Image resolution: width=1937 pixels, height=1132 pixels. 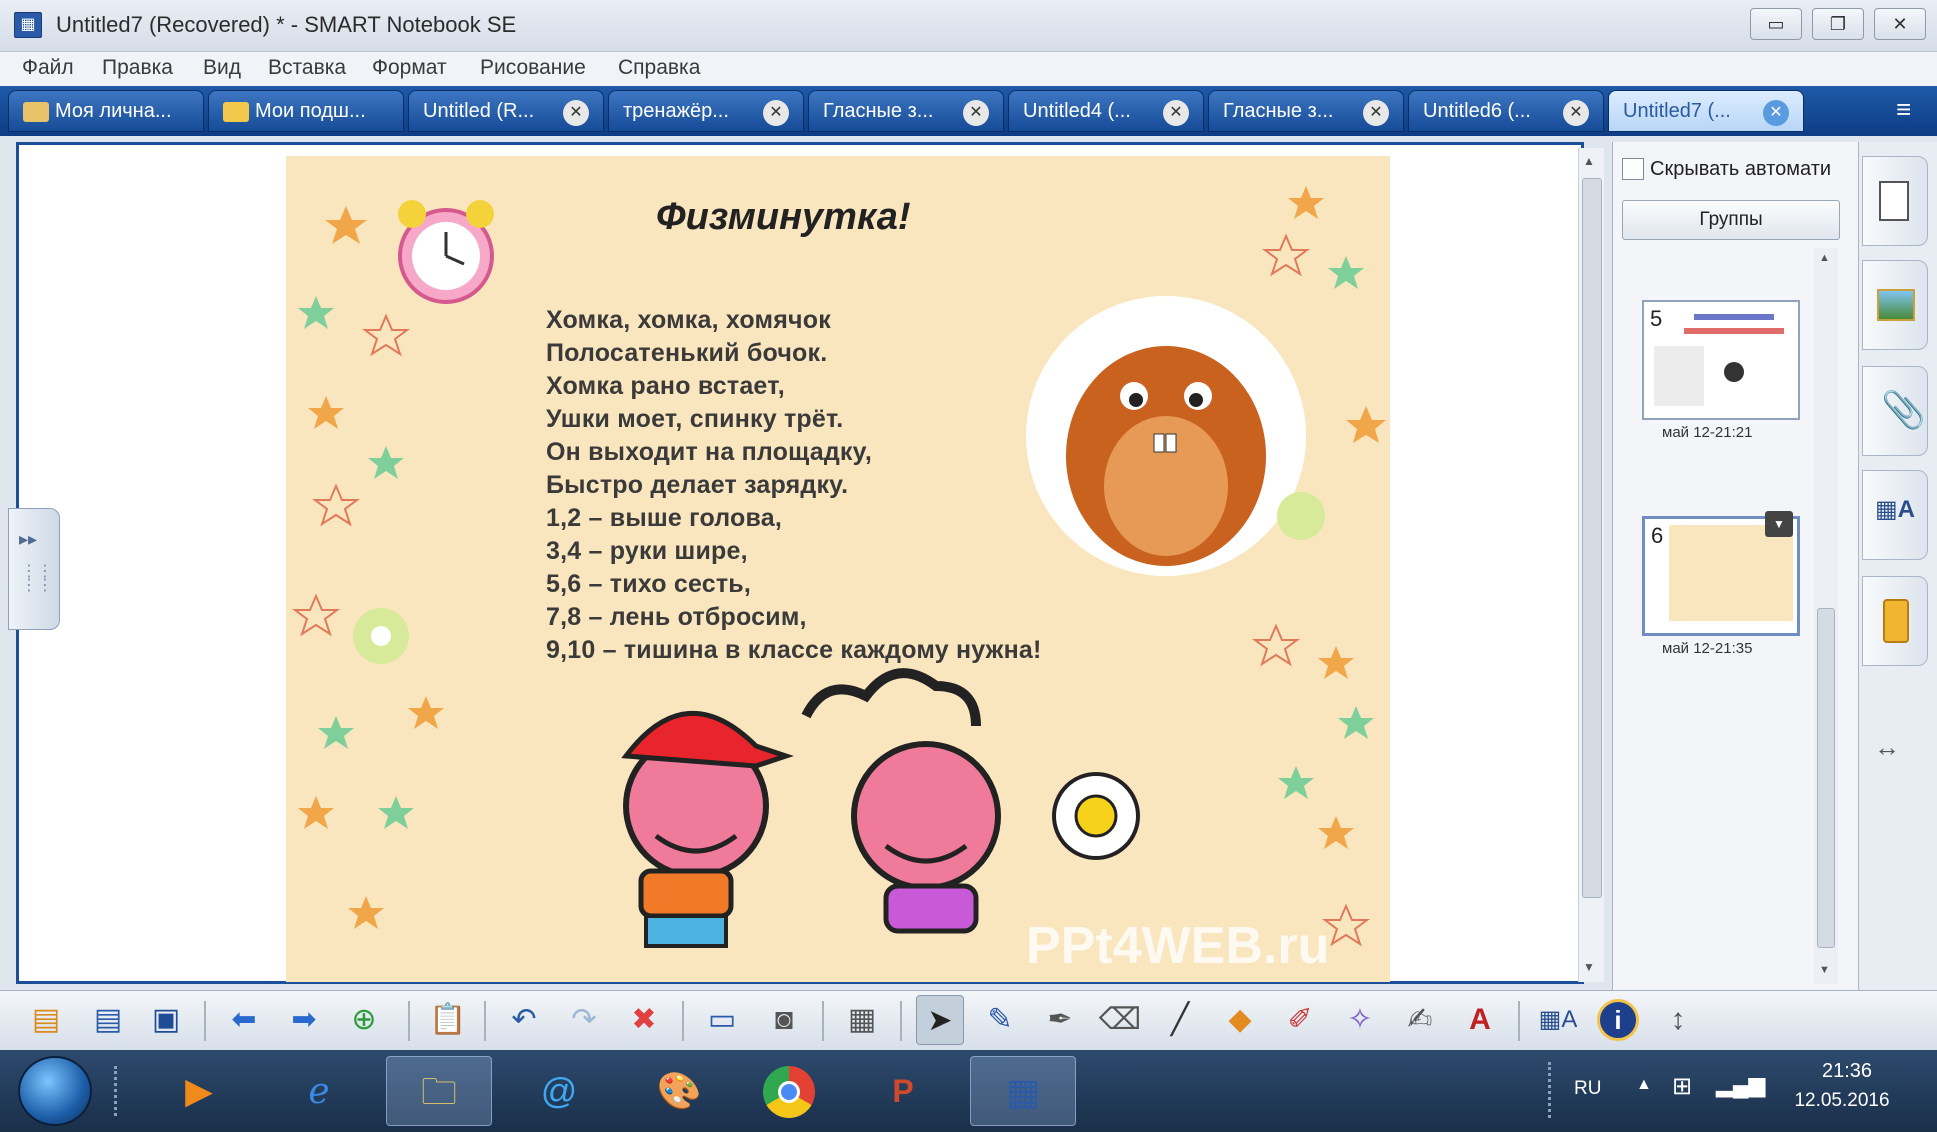 I want to click on tab-vowels-1: Гласные з... ✕, so click(x=906, y=111).